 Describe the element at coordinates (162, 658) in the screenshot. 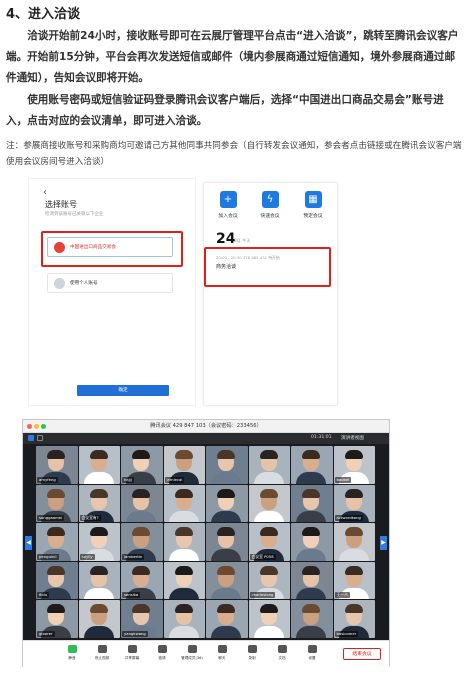

I see `toolbar-label: 邀请` at that location.